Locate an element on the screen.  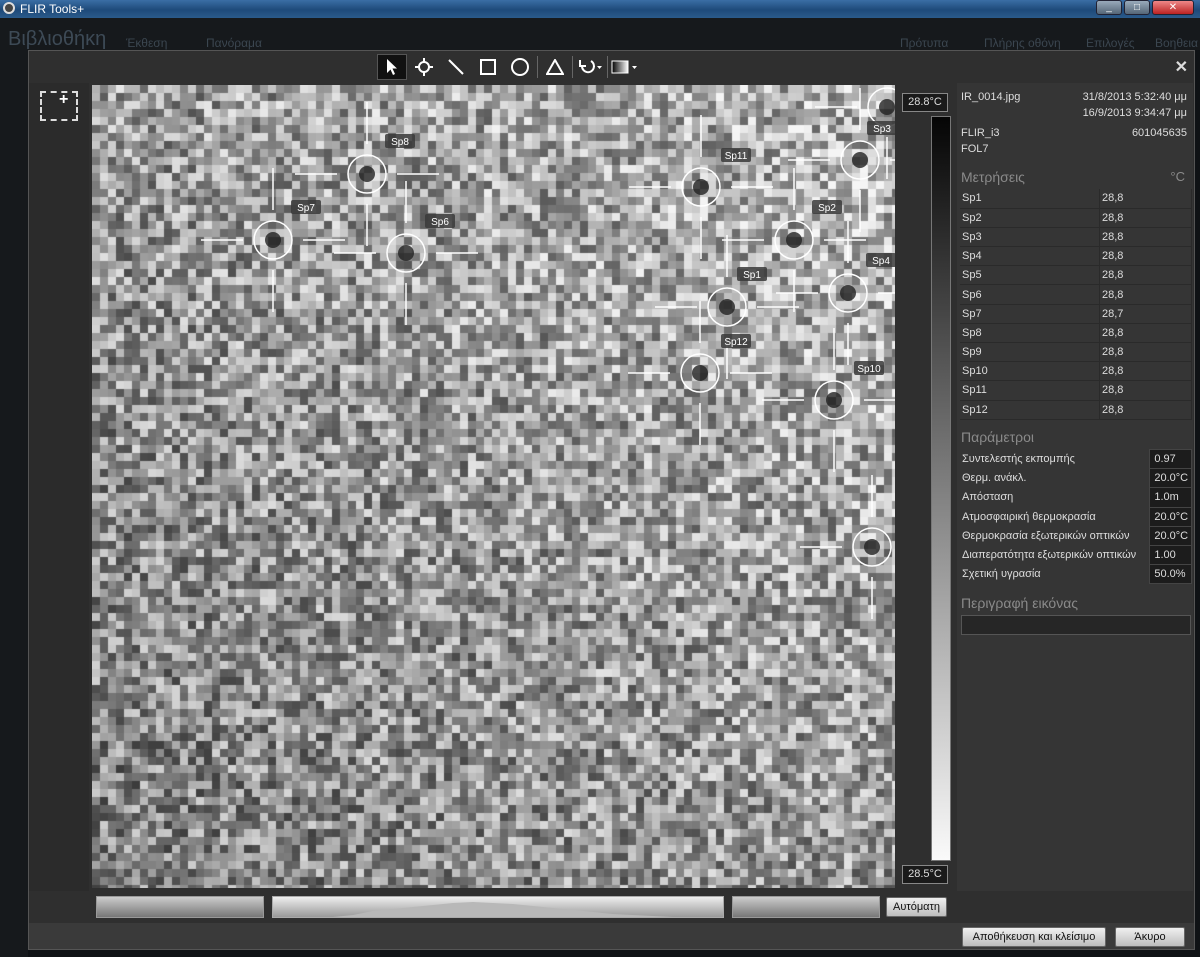
line-tool is located at coordinates (456, 67).